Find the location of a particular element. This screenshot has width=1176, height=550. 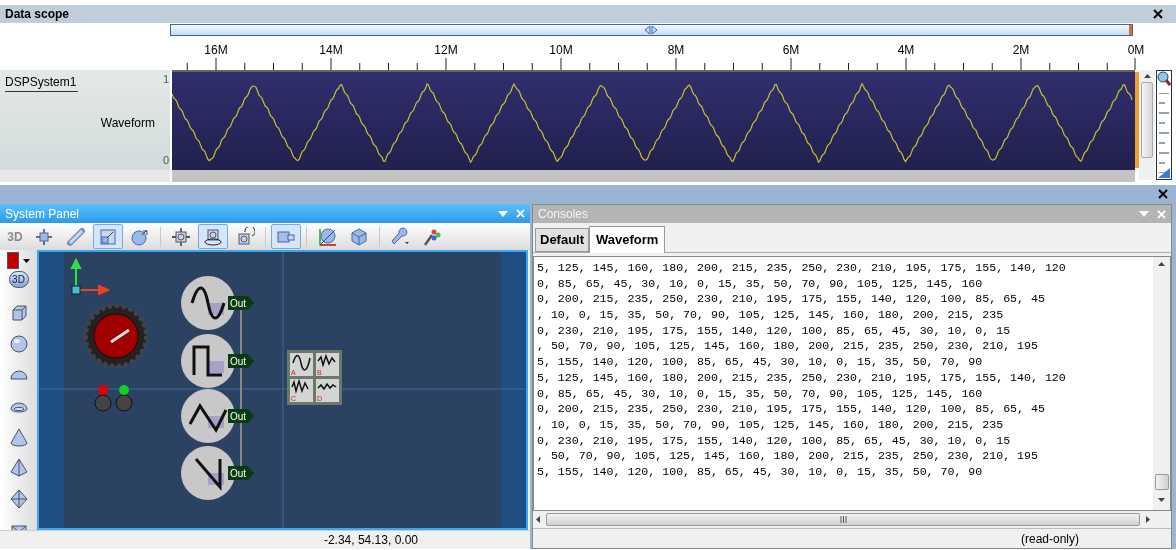

range-handle-icon is located at coordinates (651, 30).